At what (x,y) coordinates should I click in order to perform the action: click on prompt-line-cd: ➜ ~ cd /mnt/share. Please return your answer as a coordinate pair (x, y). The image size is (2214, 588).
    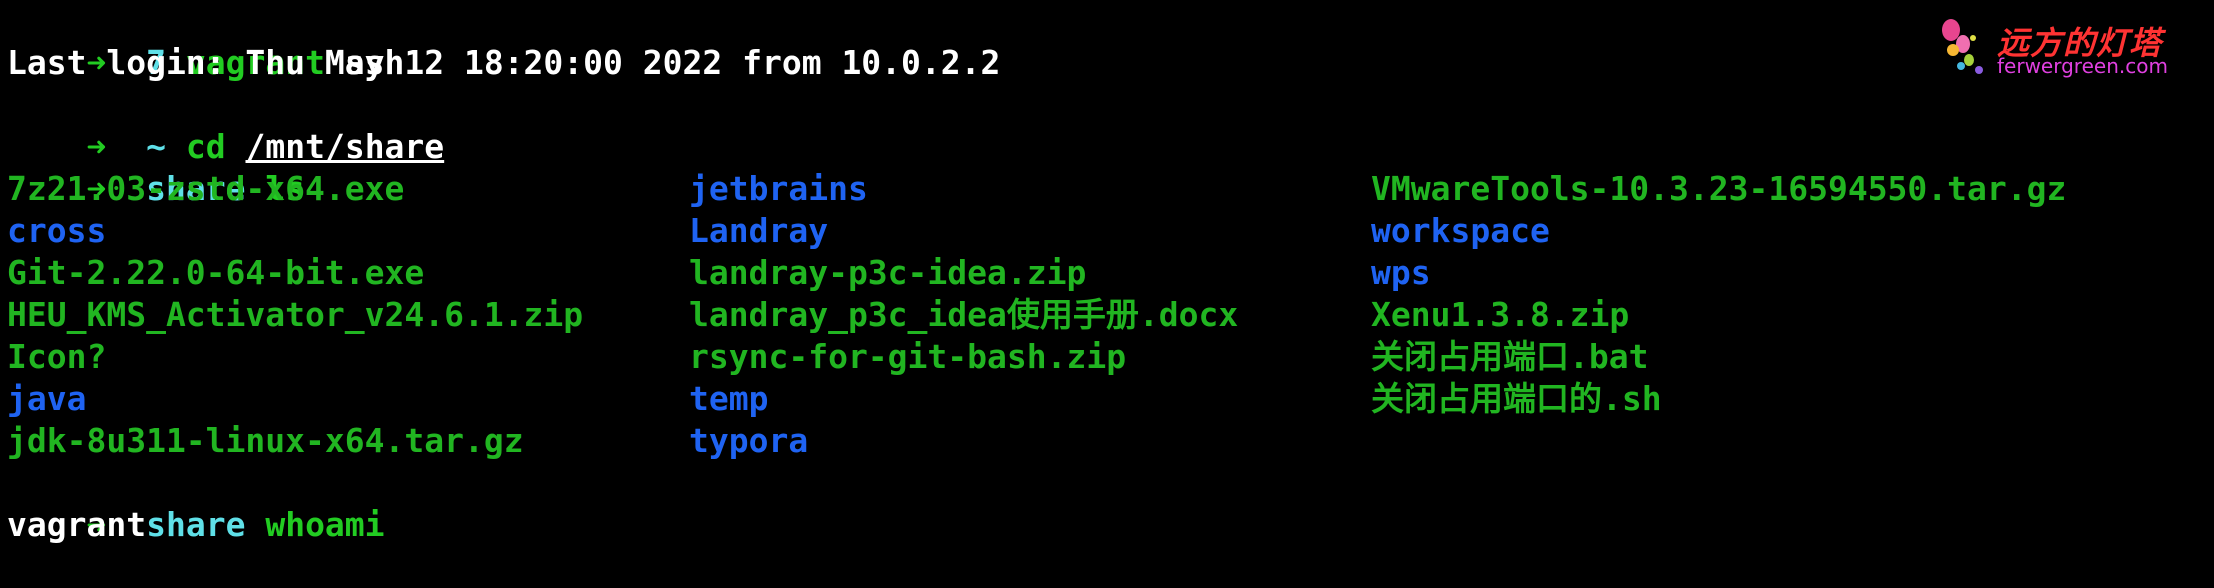
    Looking at the image, I should click on (1107, 125).